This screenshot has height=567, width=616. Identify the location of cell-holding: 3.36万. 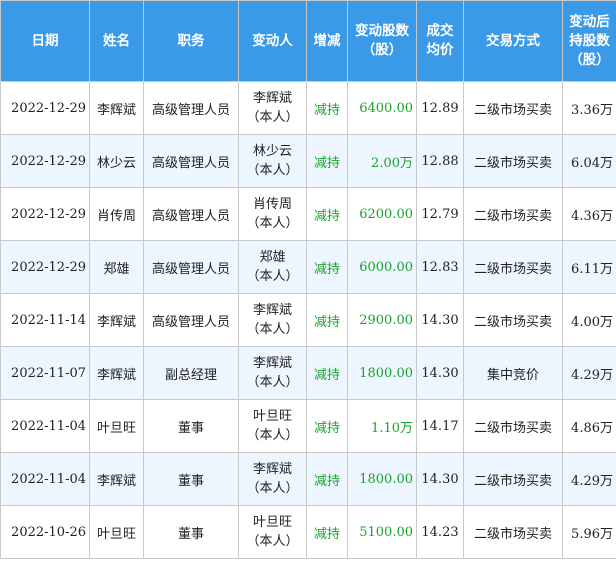
(589, 108).